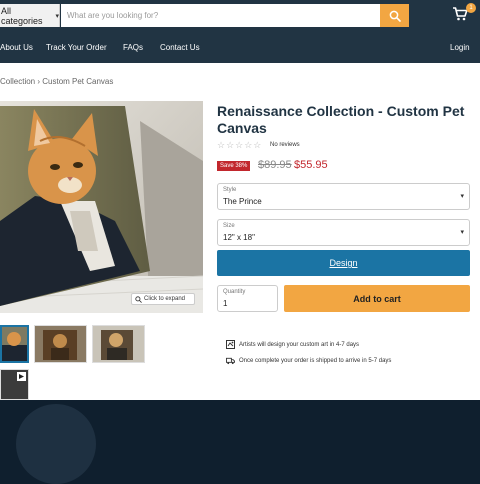 The image size is (480, 484). Describe the element at coordinates (230, 360) in the screenshot. I see `truck-icon` at that location.